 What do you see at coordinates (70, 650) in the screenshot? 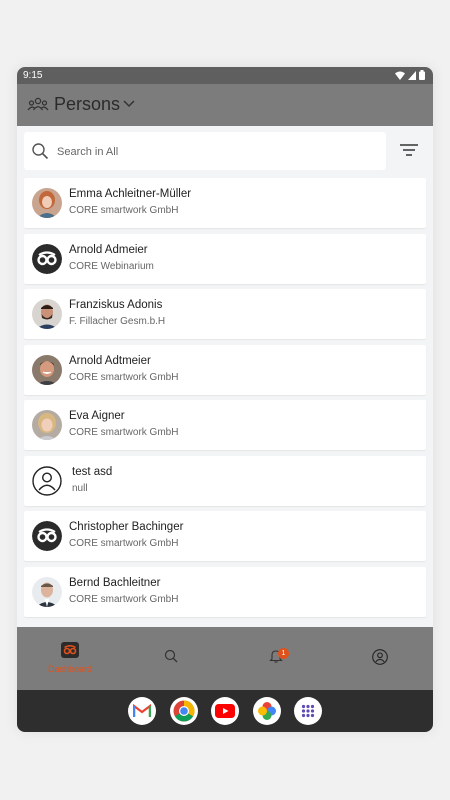
I see `dashboard-logo-icon` at bounding box center [70, 650].